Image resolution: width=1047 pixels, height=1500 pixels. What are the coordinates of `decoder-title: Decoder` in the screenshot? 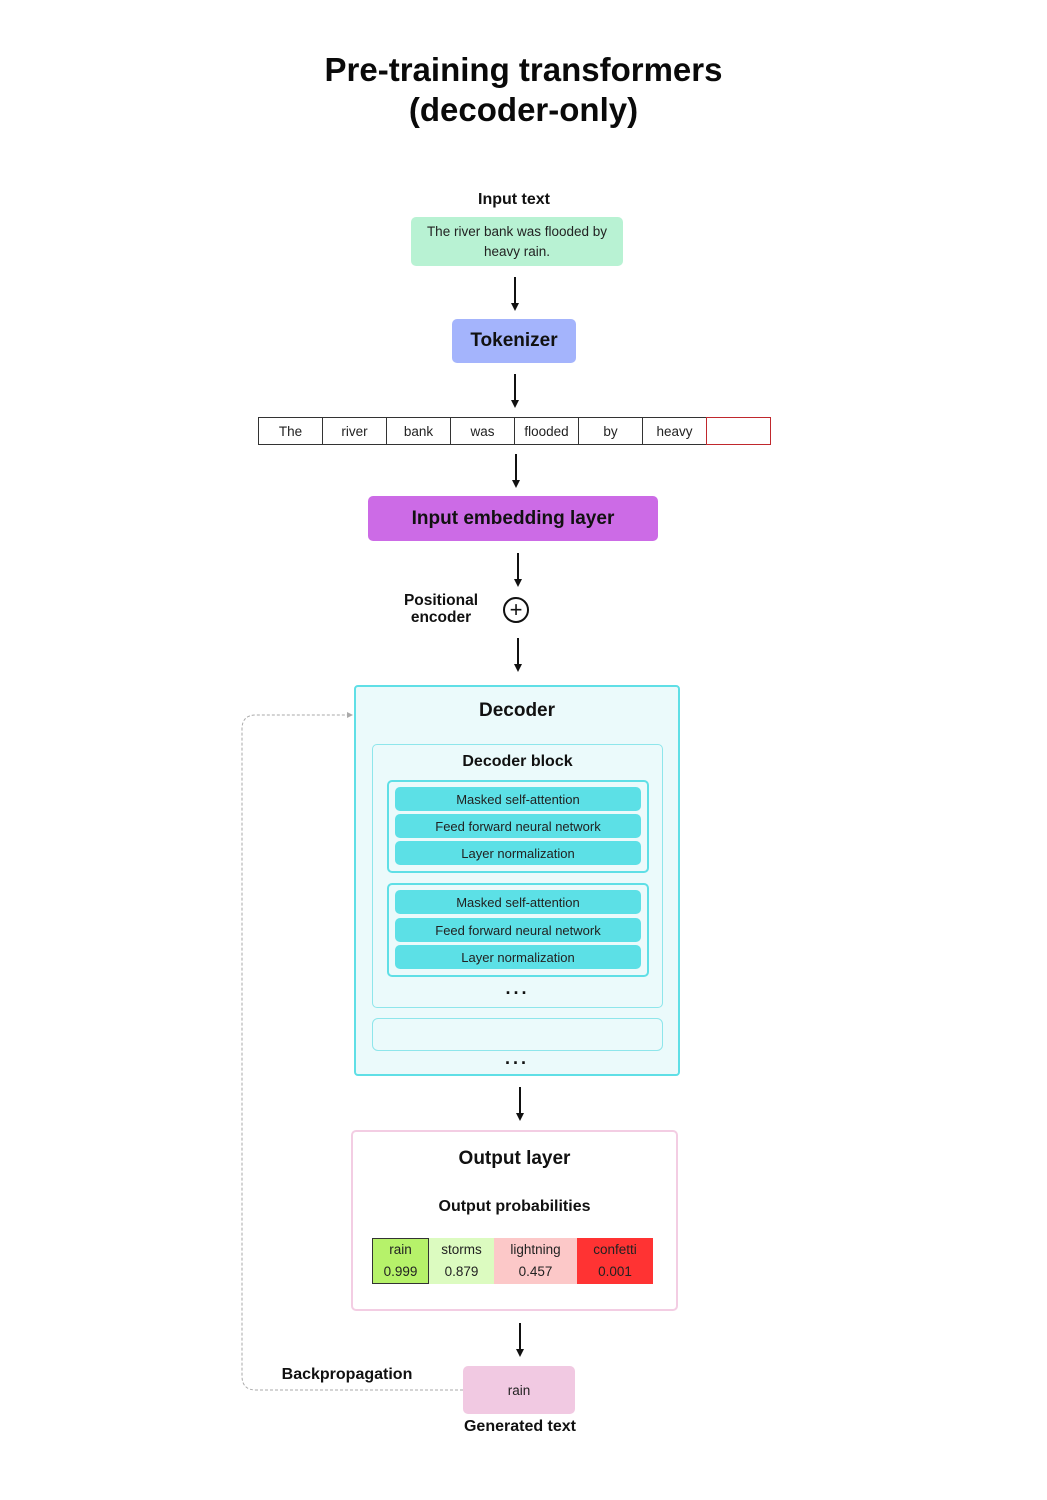 It's located at (517, 710).